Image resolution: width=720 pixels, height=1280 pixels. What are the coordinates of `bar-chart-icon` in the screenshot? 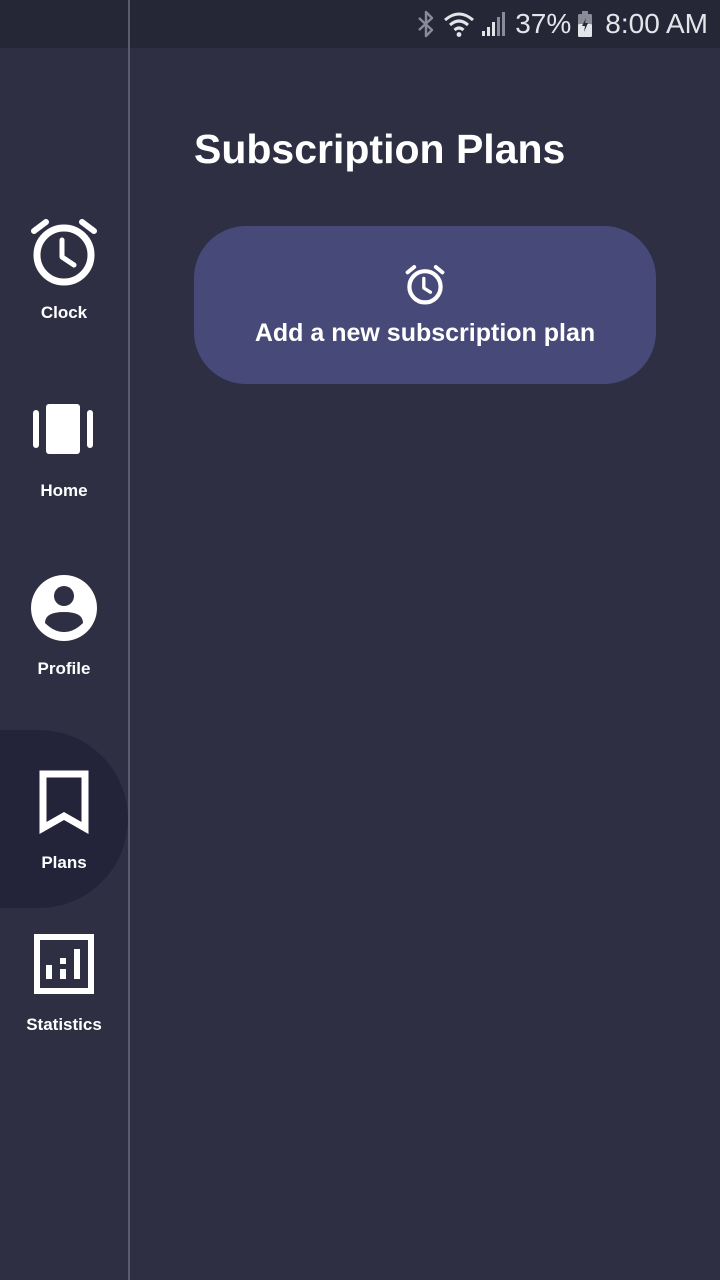 It's located at (64, 964).